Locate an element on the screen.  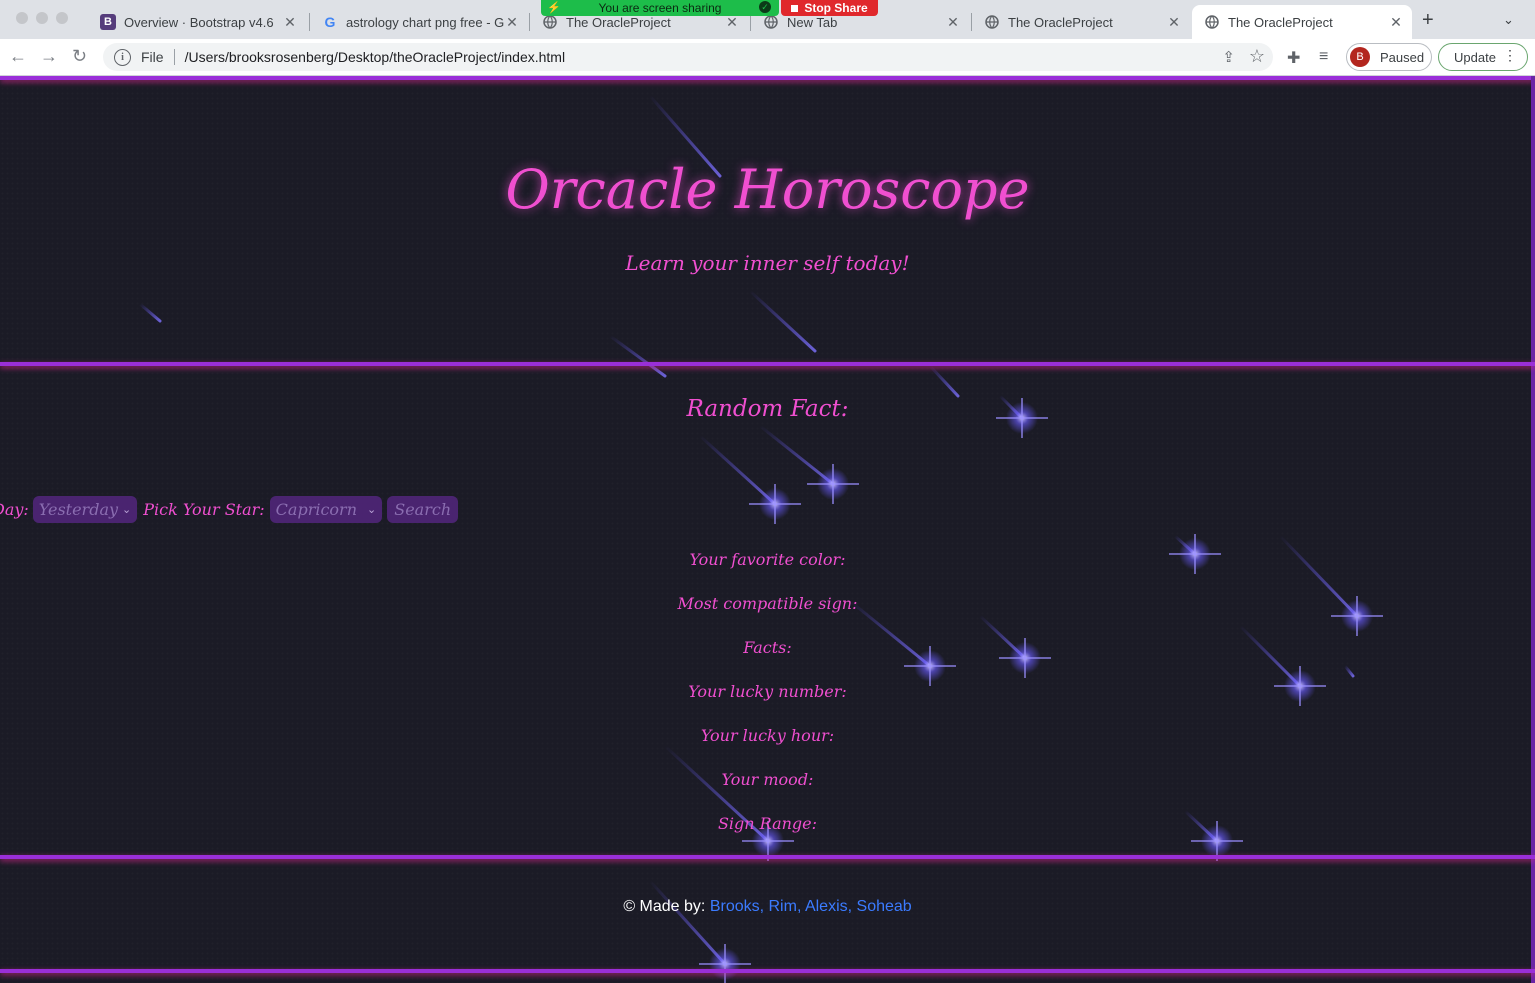
share-app-icon: ⚡ is located at coordinates (554, 8).